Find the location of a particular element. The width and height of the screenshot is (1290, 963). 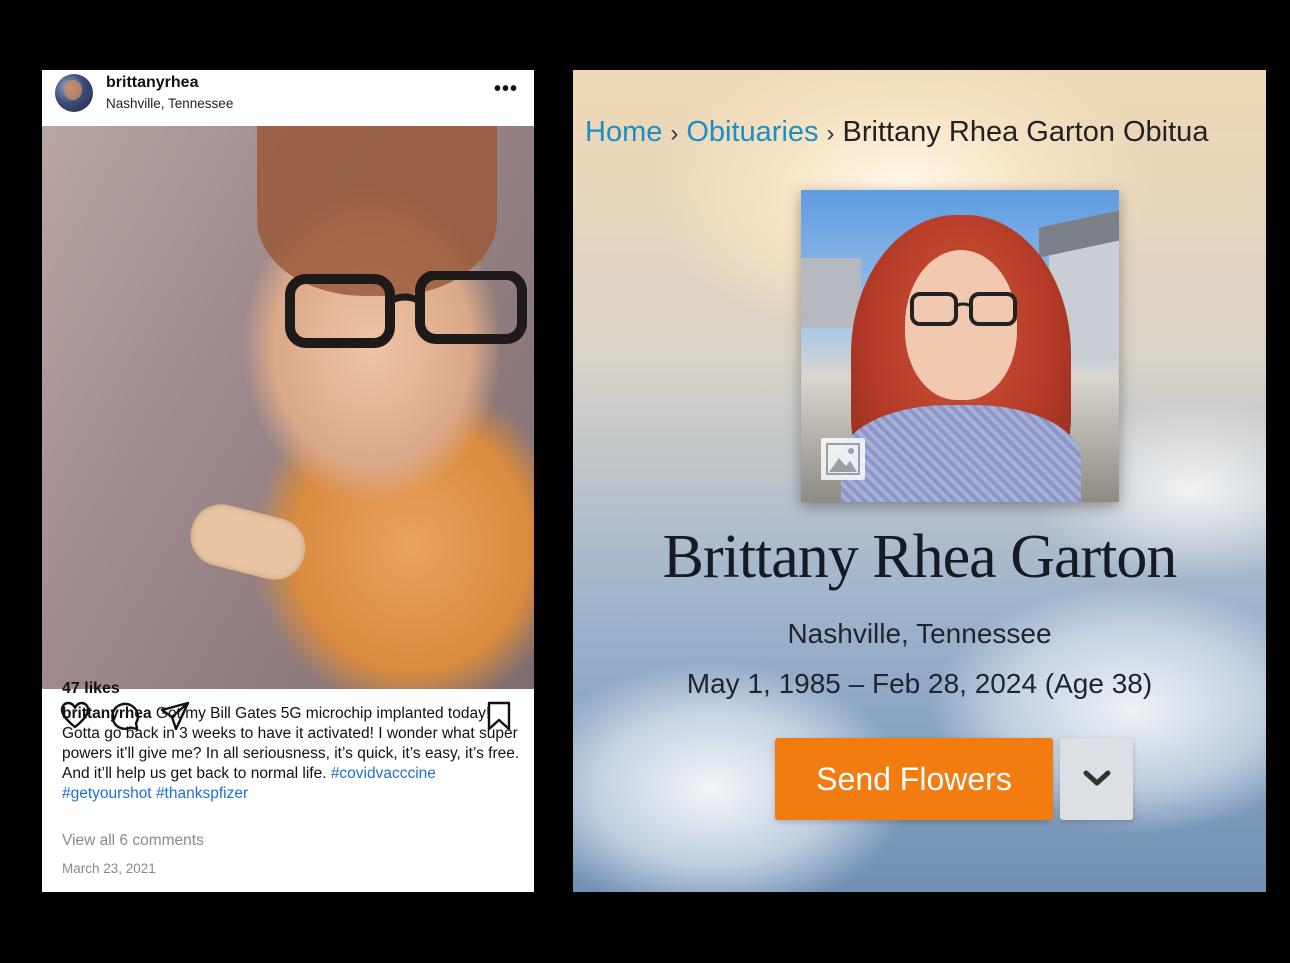

caption-username: brittanyrhea is located at coordinates (107, 713).